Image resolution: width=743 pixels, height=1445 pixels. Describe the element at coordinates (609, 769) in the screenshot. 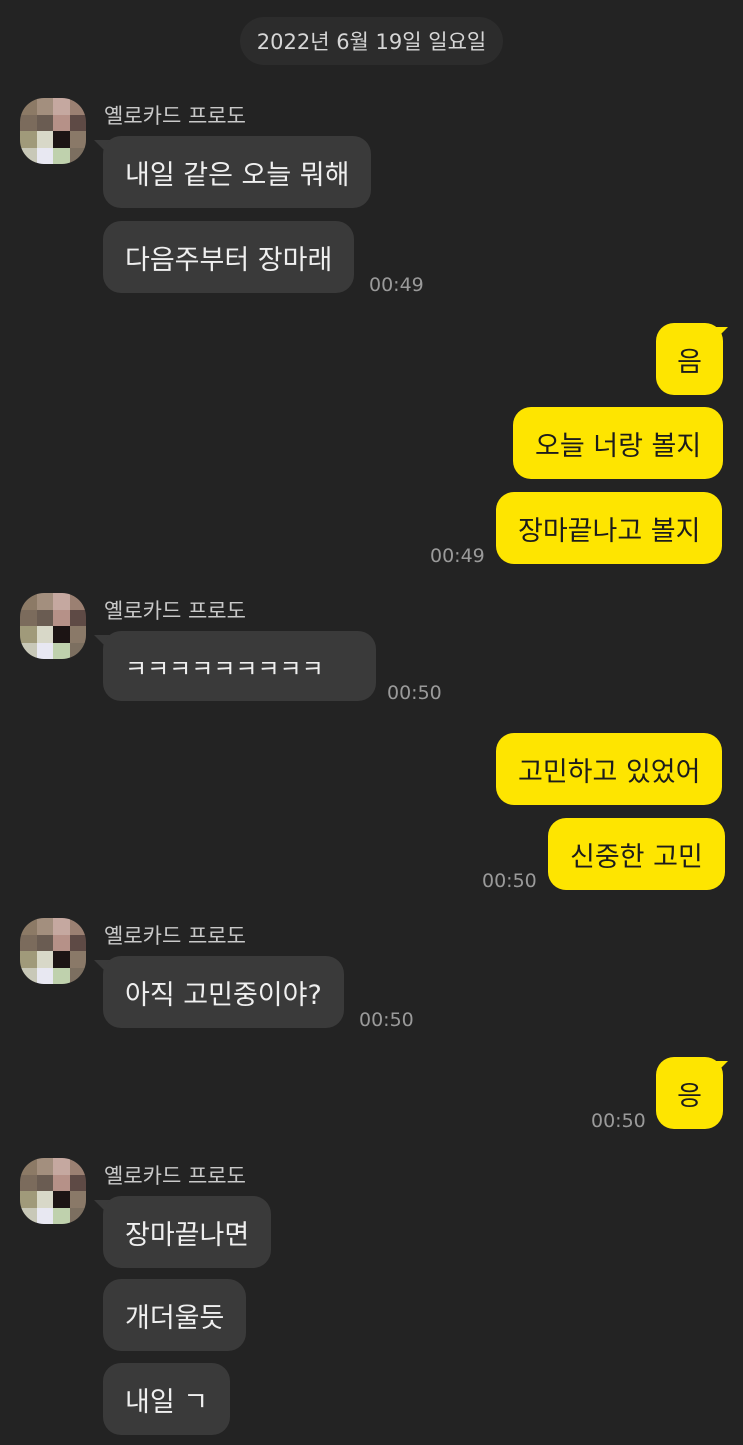

I see `outgoing-message: 고민하고 있었어` at that location.